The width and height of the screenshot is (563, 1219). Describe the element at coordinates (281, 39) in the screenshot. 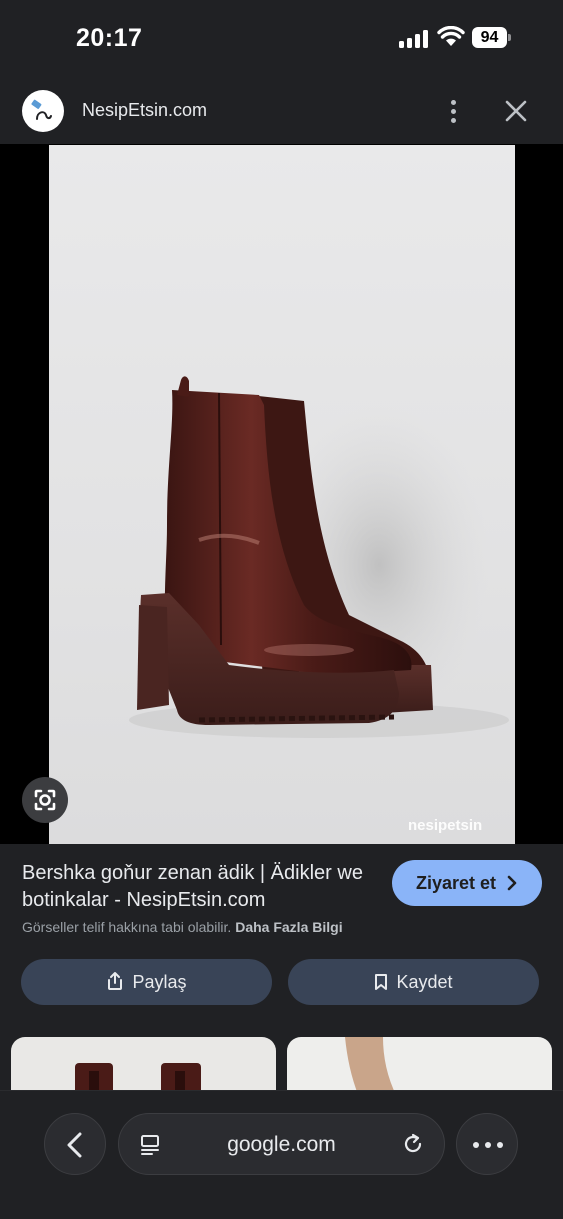

I see `status-bar: 20:17 94` at that location.